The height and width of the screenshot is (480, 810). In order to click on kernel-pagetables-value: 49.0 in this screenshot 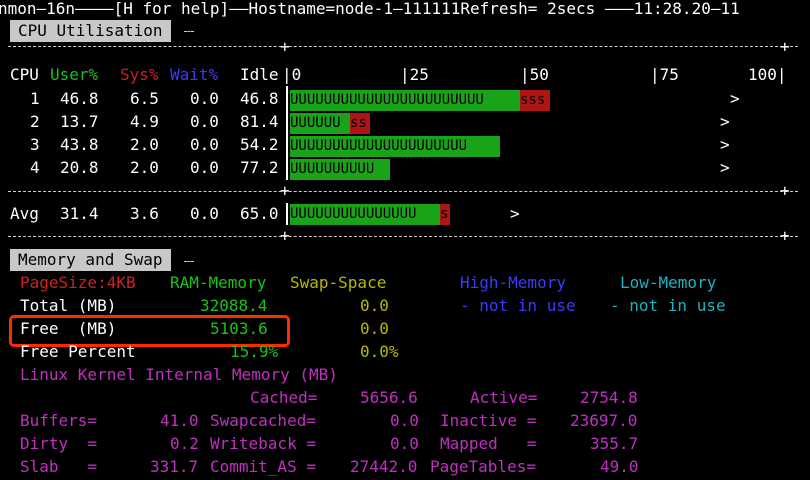, I will do `click(619, 466)`.